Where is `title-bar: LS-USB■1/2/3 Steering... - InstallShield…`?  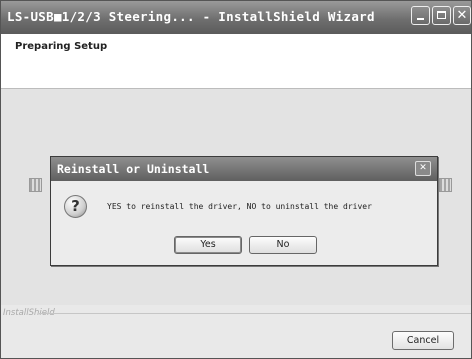
title-bar: LS-USB■1/2/3 Steering... - InstallShield… is located at coordinates (236, 17).